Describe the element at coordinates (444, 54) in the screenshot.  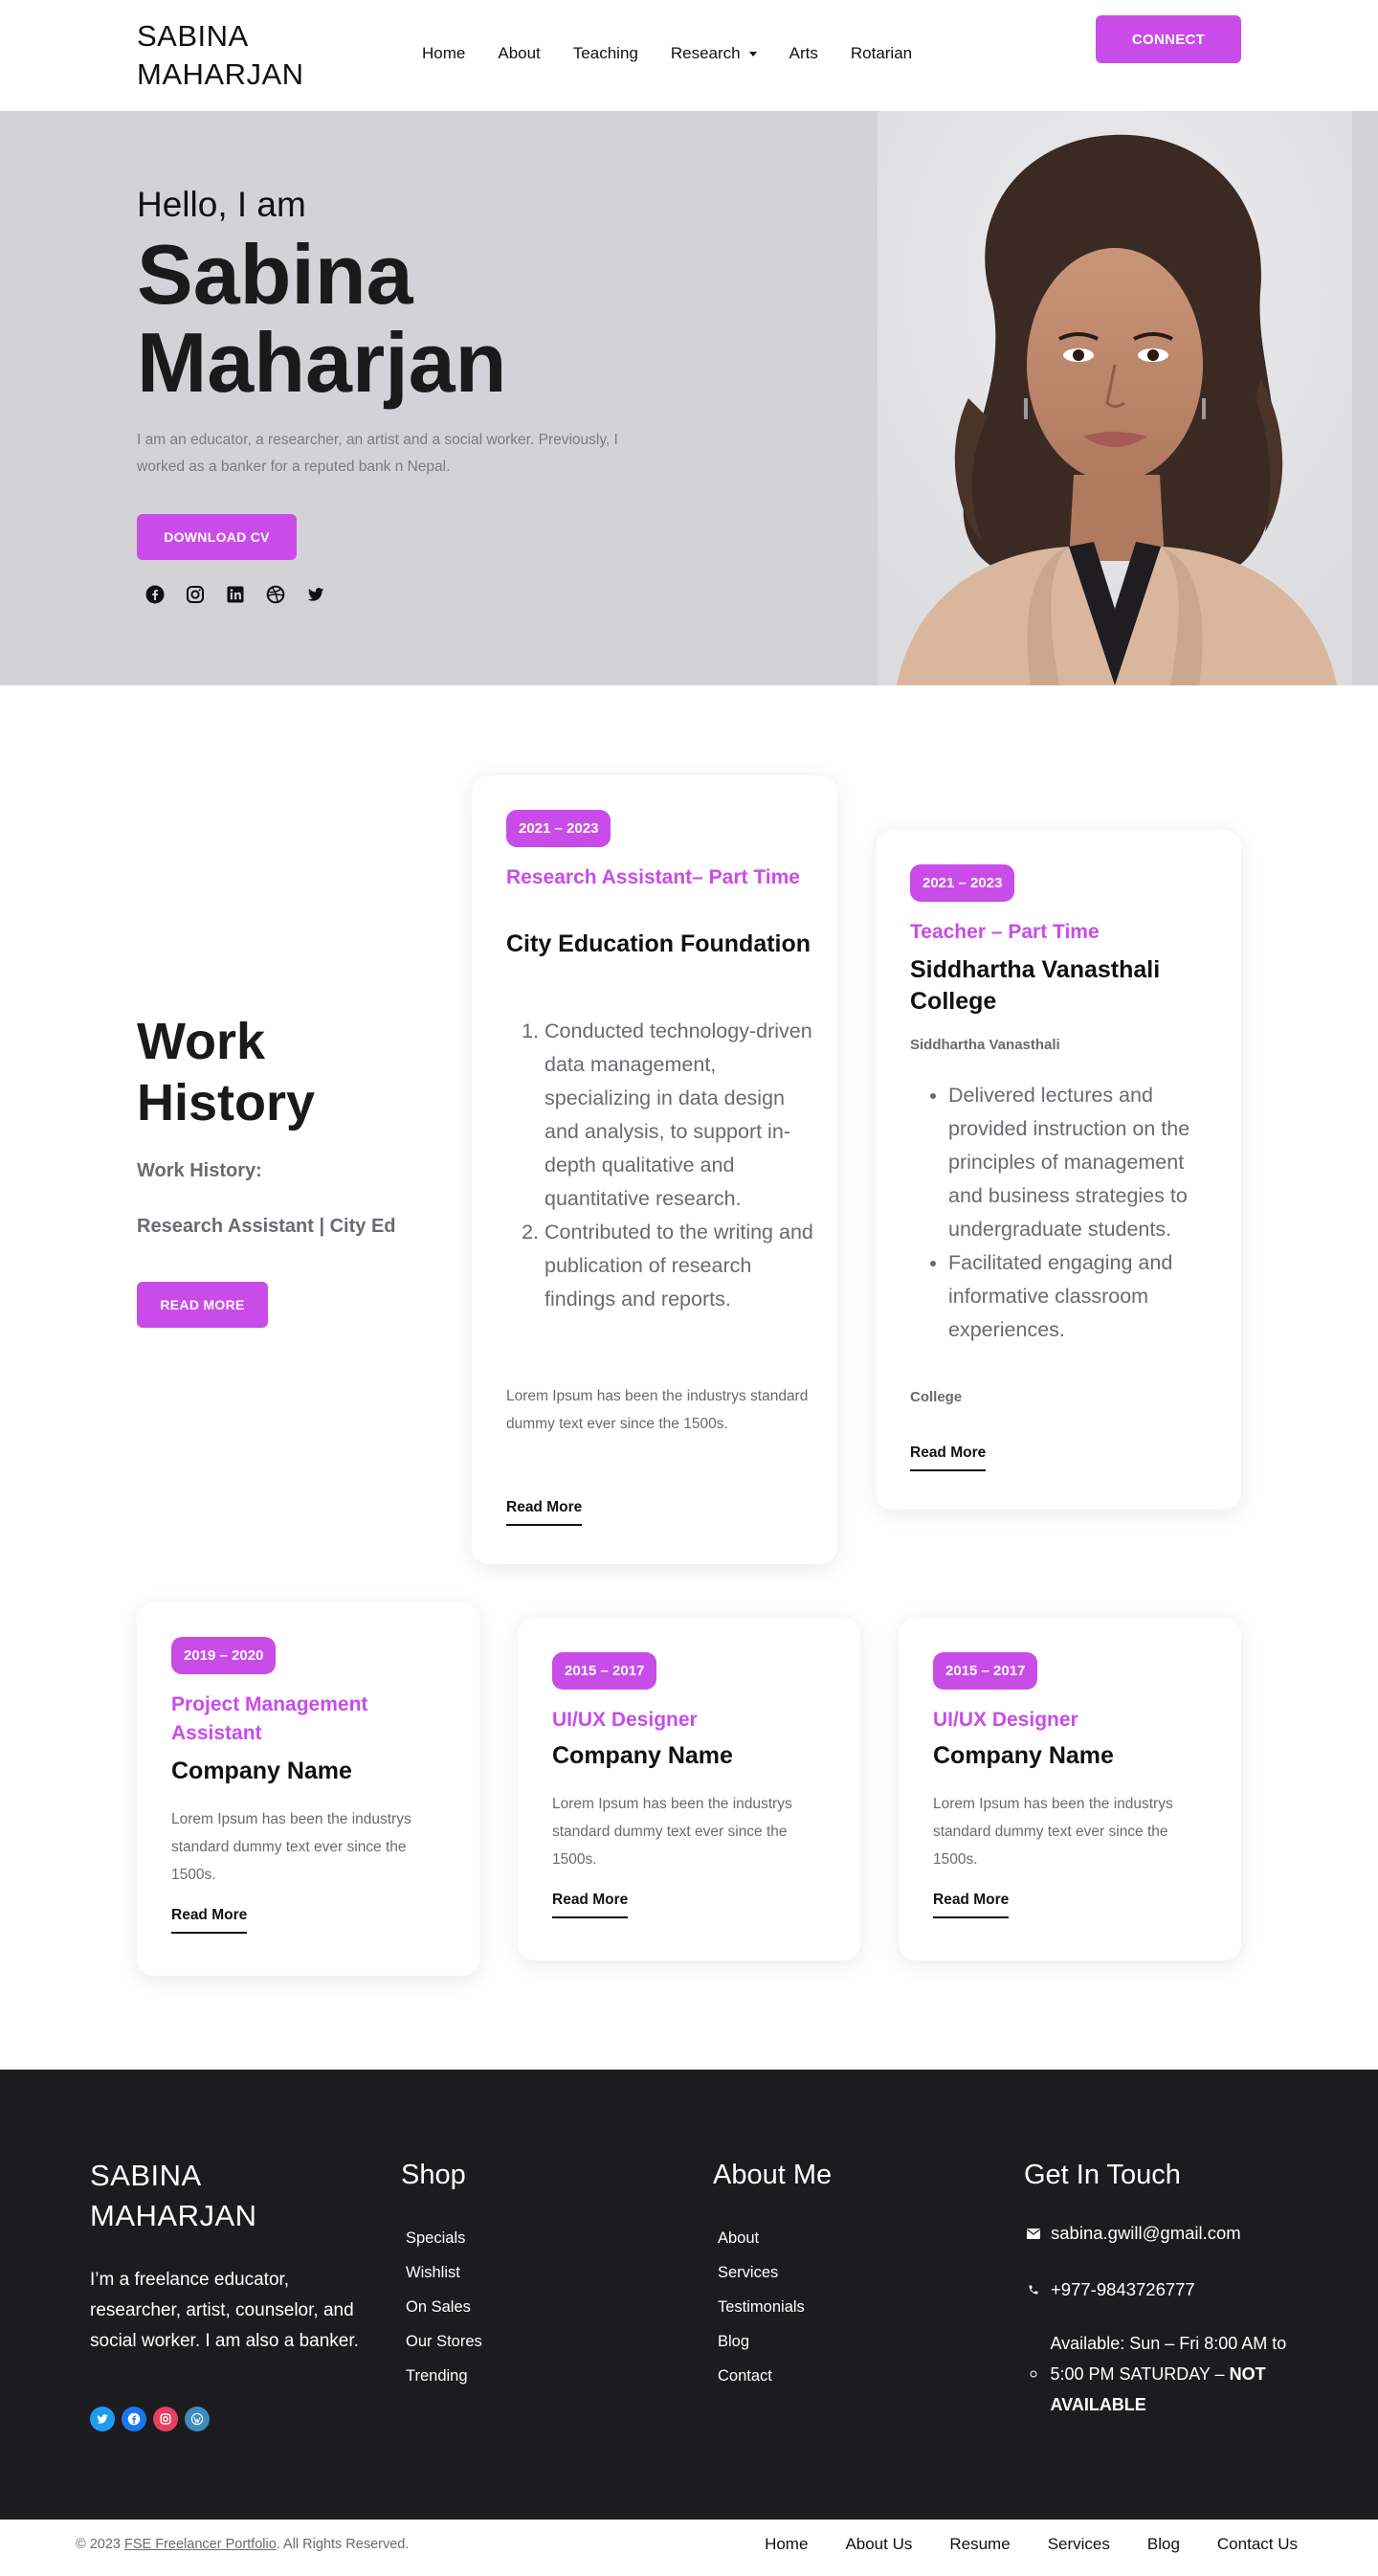
I see `nav-home: Home` at that location.